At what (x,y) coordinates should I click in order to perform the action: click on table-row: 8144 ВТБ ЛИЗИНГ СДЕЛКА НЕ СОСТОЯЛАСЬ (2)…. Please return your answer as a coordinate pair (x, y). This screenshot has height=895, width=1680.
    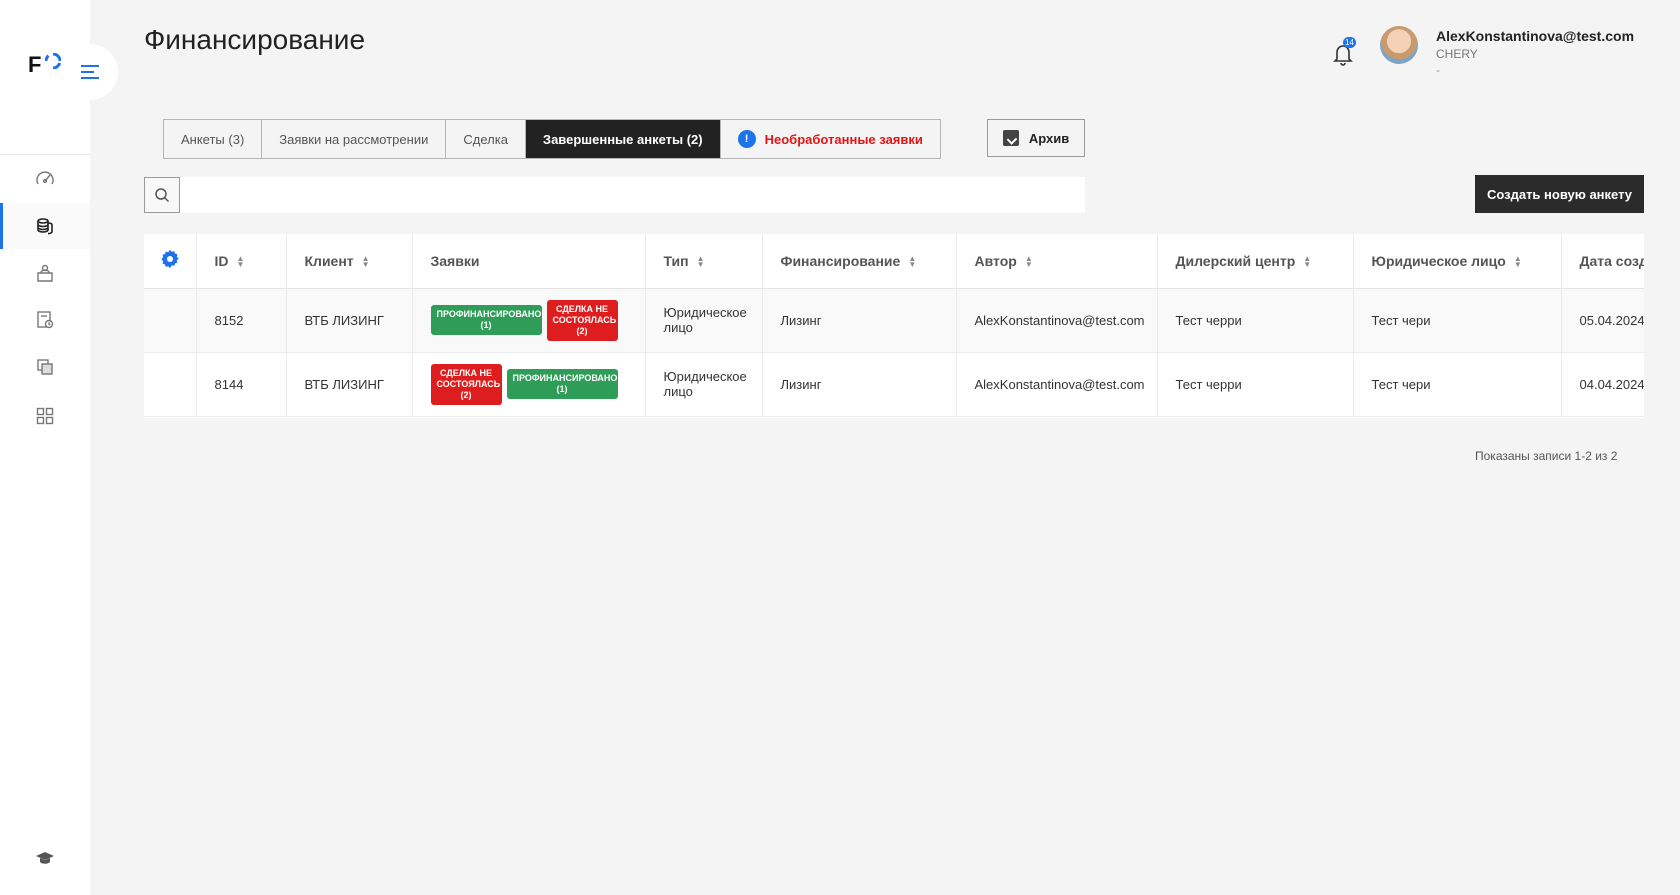
    Looking at the image, I should click on (894, 384).